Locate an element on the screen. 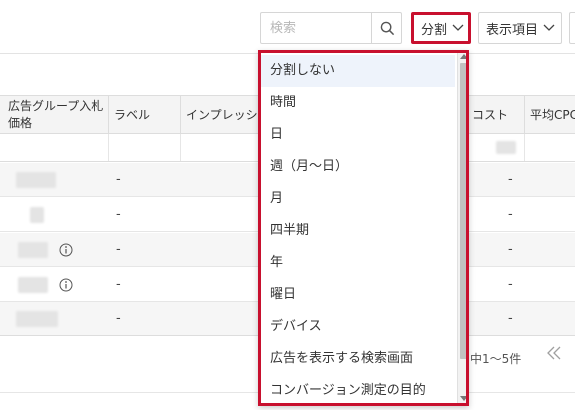 The image size is (575, 410). toolbar-overflow-button is located at coordinates (572, 28).